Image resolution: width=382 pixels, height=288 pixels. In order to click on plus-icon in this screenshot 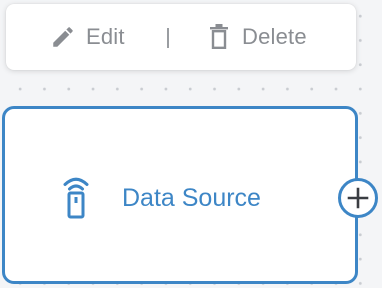, I will do `click(358, 198)`.